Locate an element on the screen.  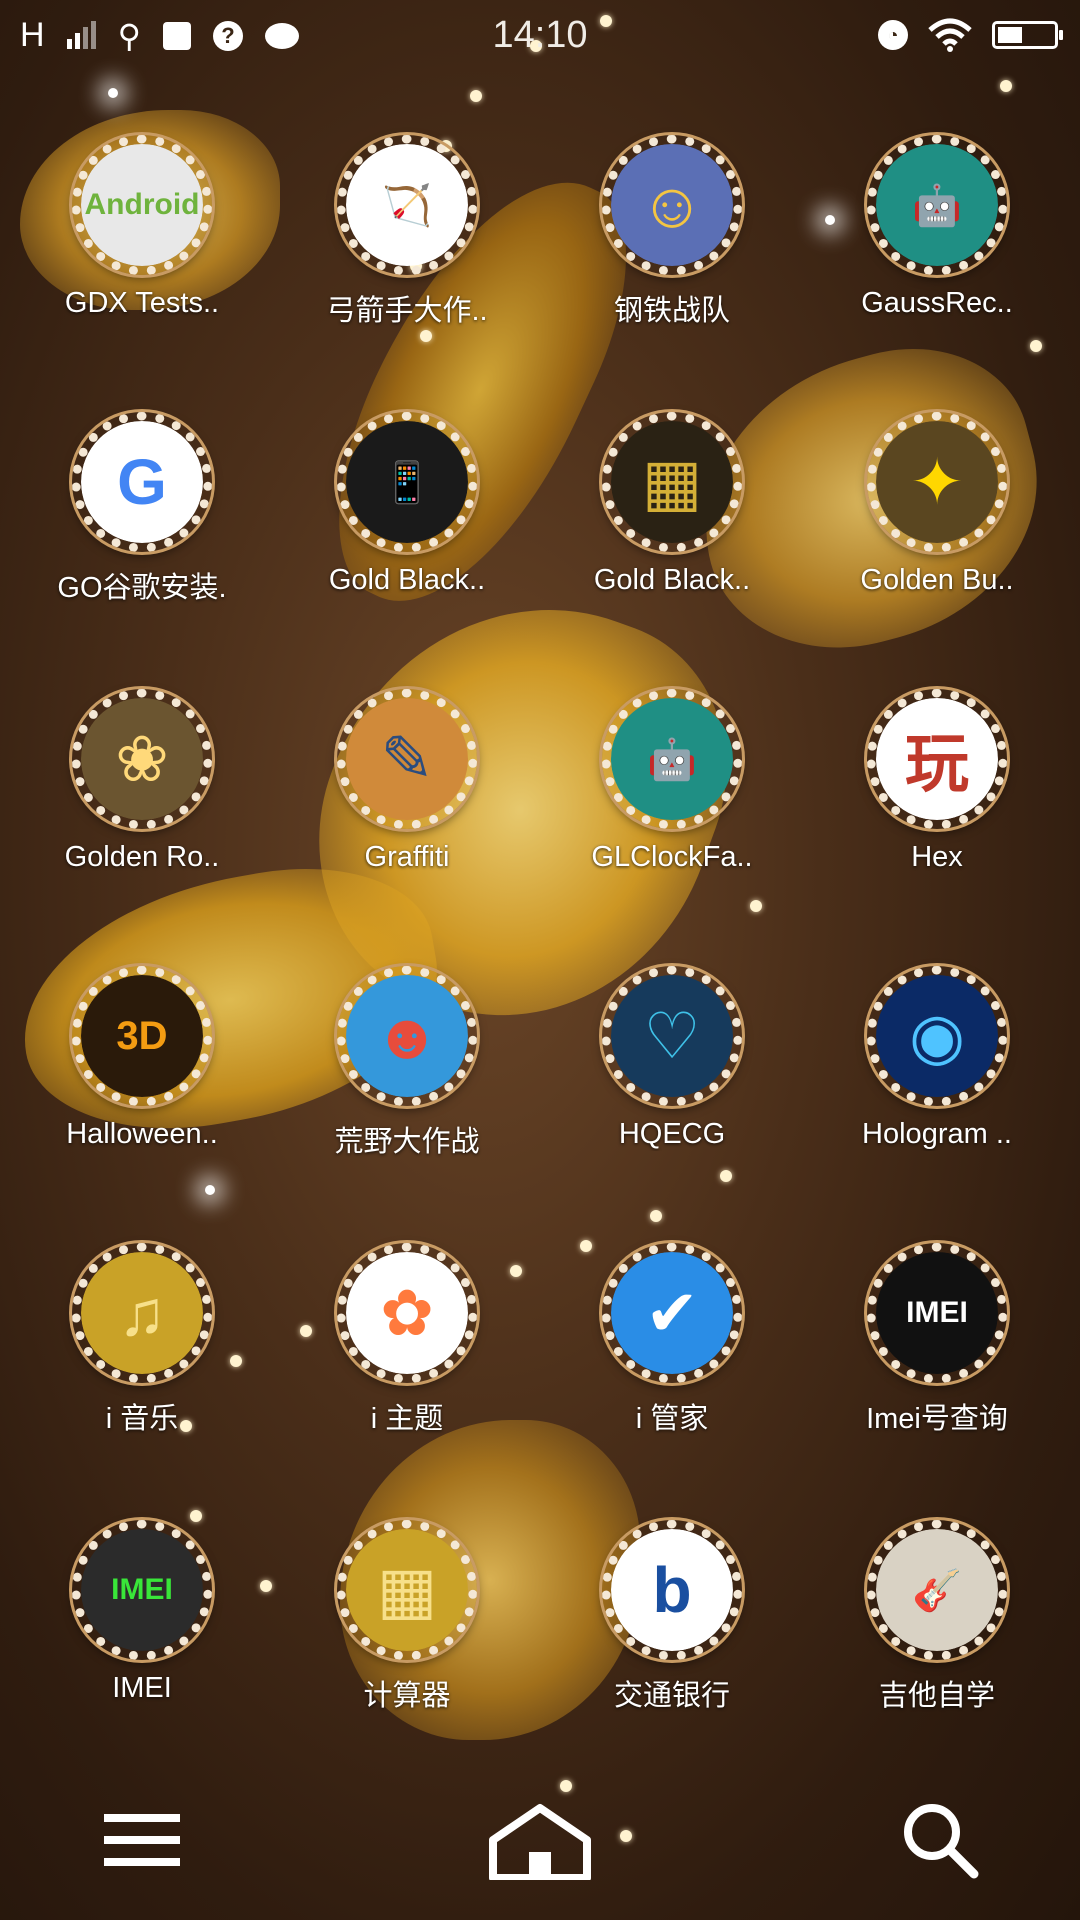
app-shortcut: IMEI Imei号查询 is located at coordinates (937, 1358).